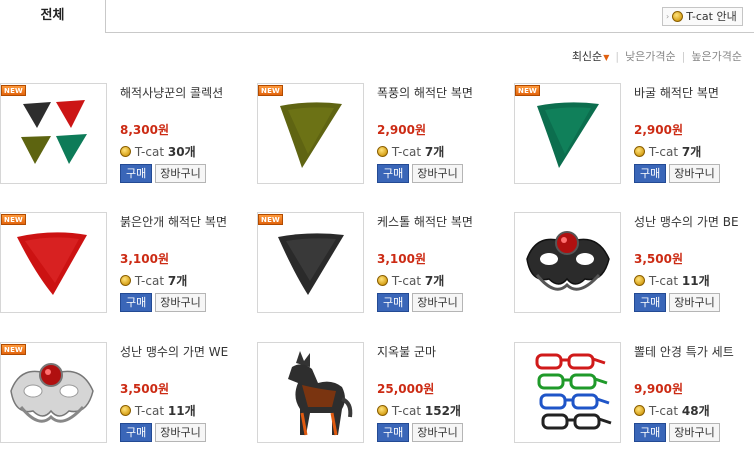 The height and width of the screenshot is (452, 754). I want to click on bandana-red-image, so click(52, 263).